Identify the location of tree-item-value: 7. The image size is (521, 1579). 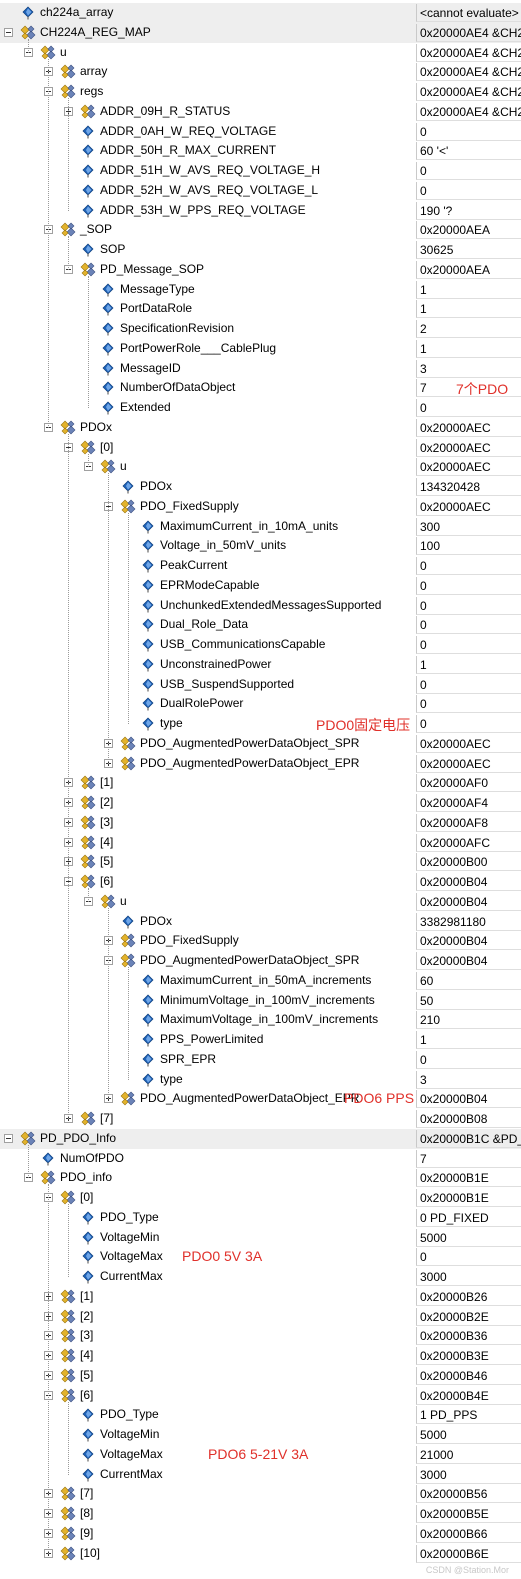
(468, 1158).